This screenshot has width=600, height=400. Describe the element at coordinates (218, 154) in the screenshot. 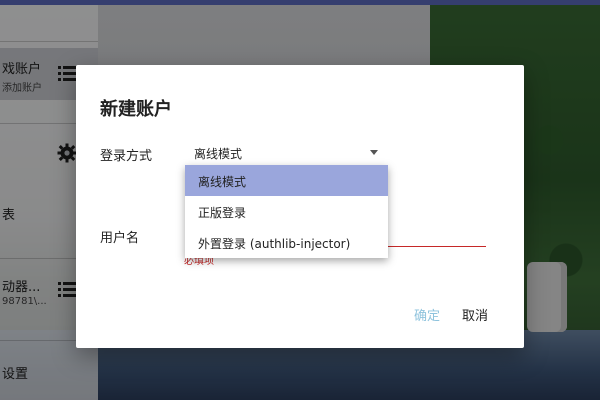

I see `login-method-value: 离线模式` at that location.